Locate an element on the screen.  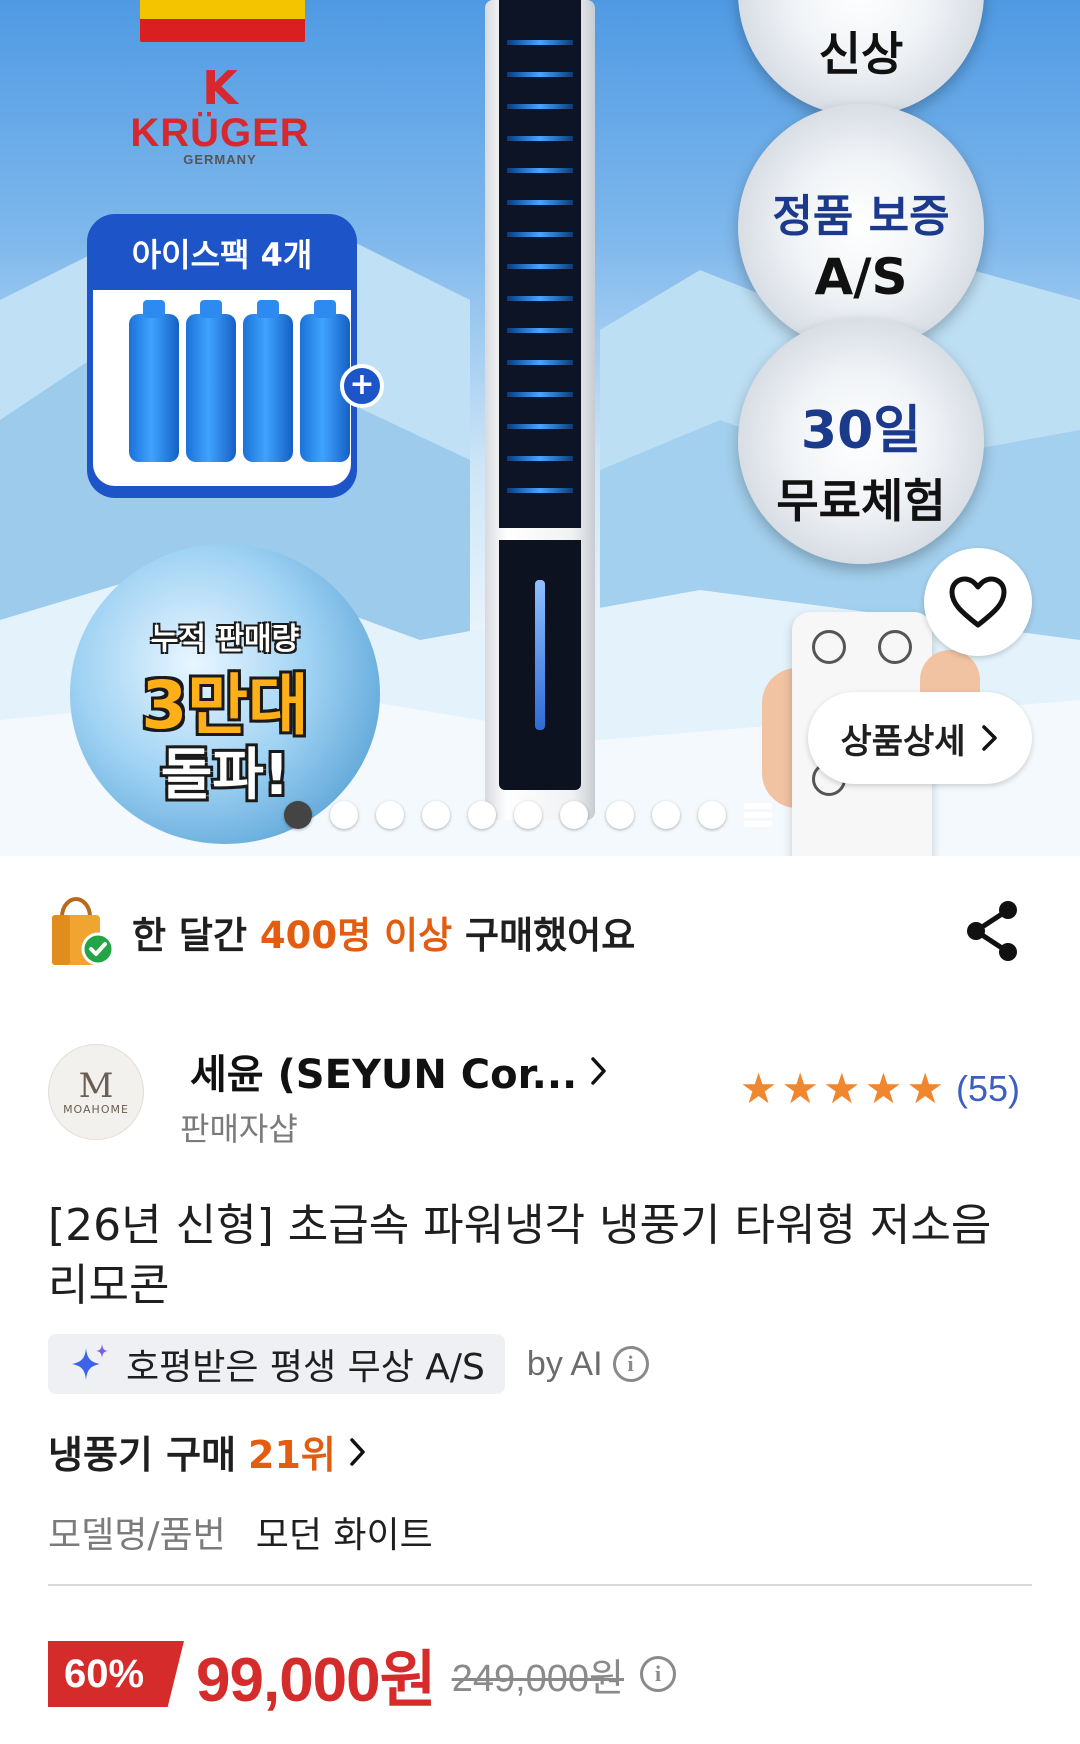
brand-name: KRÜGER is located at coordinates (220, 133).